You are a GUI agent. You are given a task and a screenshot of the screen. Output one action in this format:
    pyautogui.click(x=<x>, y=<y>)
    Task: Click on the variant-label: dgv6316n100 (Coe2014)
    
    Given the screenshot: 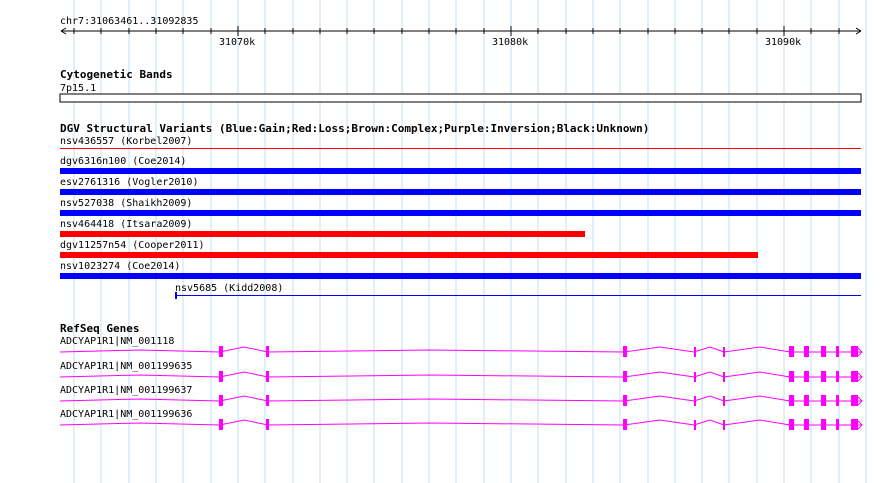 What is the action you would take?
    pyautogui.click(x=123, y=161)
    